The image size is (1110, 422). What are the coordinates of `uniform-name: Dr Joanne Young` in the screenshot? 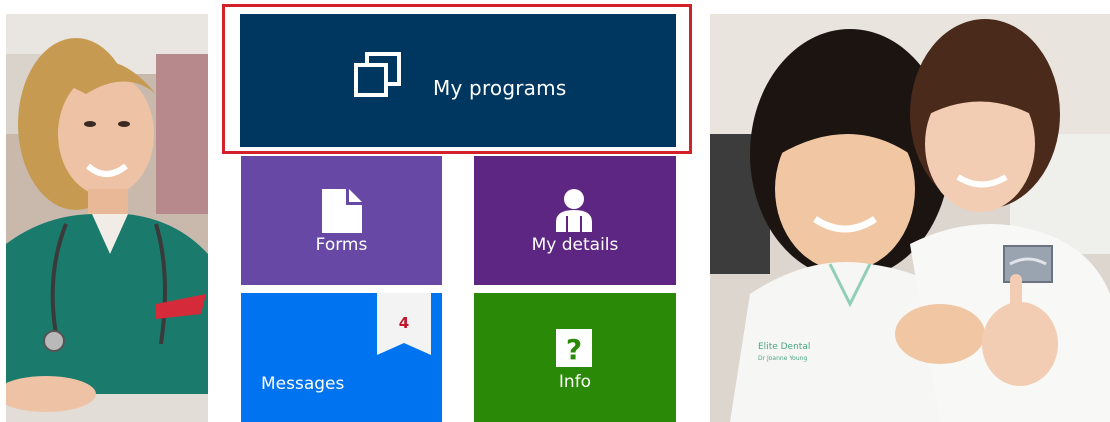 It's located at (782, 358).